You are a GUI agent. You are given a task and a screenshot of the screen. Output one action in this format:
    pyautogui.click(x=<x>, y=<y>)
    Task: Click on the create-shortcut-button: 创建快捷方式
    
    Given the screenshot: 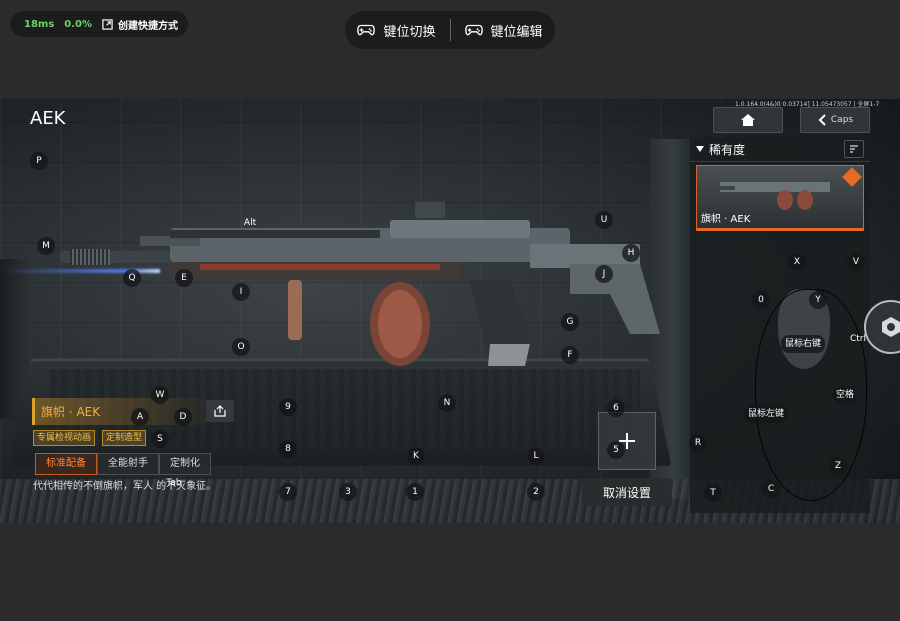 What is the action you would take?
    pyautogui.click(x=140, y=24)
    